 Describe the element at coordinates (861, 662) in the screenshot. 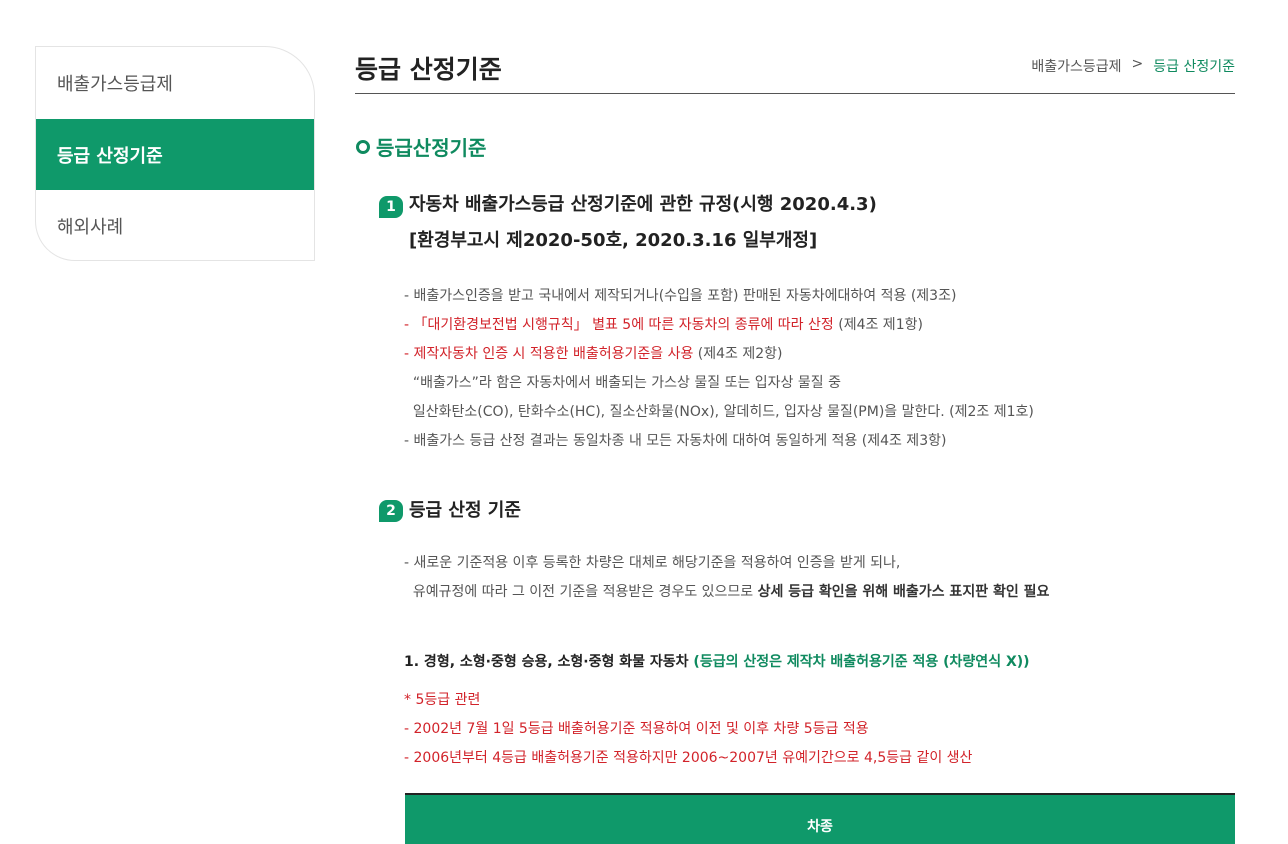

I see `subsection-note: (등급의 산정은 제작차 배출허용기준 적용 (차량연식 X))` at that location.